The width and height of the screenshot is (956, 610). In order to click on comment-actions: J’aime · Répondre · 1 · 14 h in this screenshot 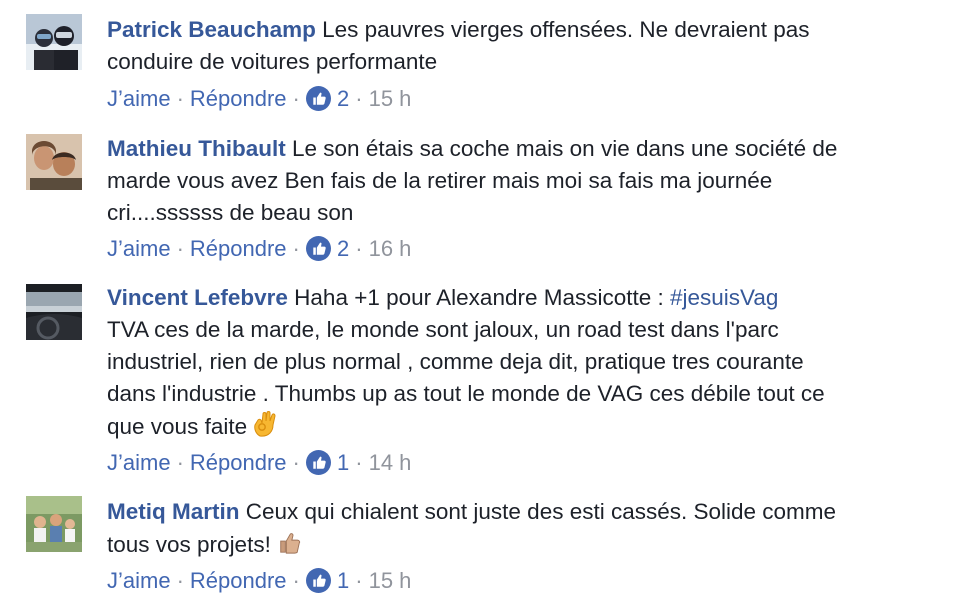, I will do `click(259, 463)`.